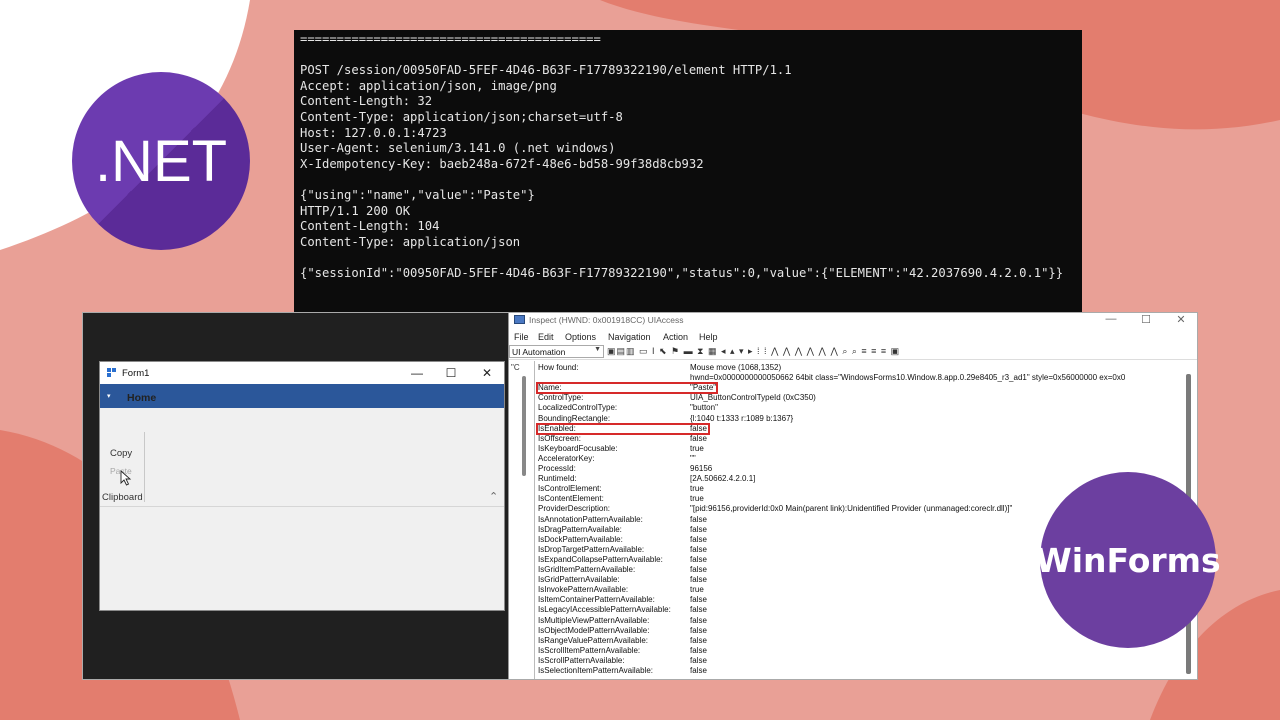  I want to click on property-name: IsLegacyIAccessiblePatternAvailable:, so click(604, 610).